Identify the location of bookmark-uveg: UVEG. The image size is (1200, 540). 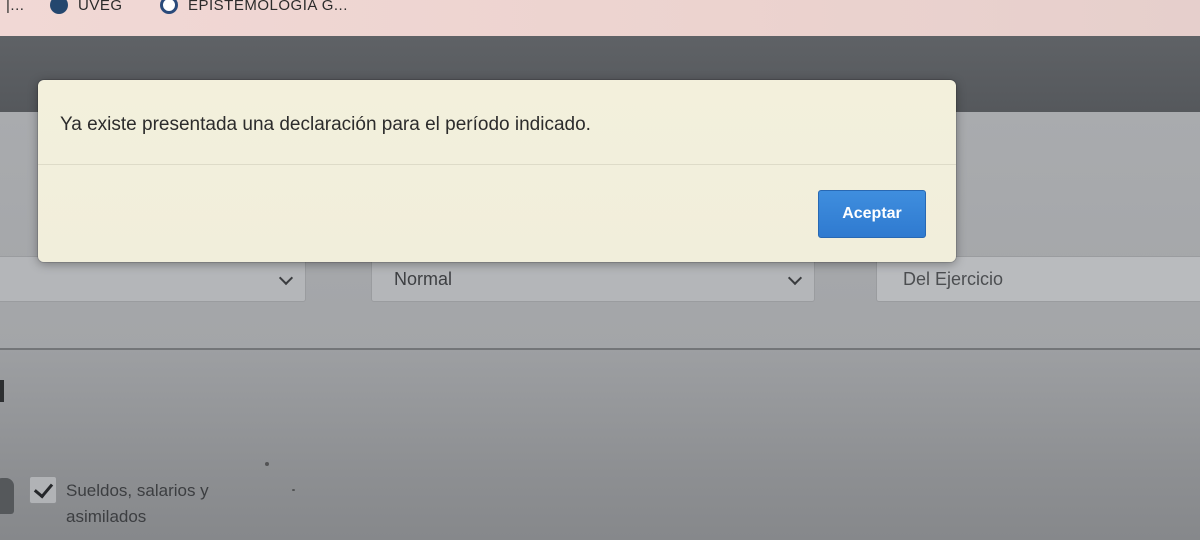
(86, 8).